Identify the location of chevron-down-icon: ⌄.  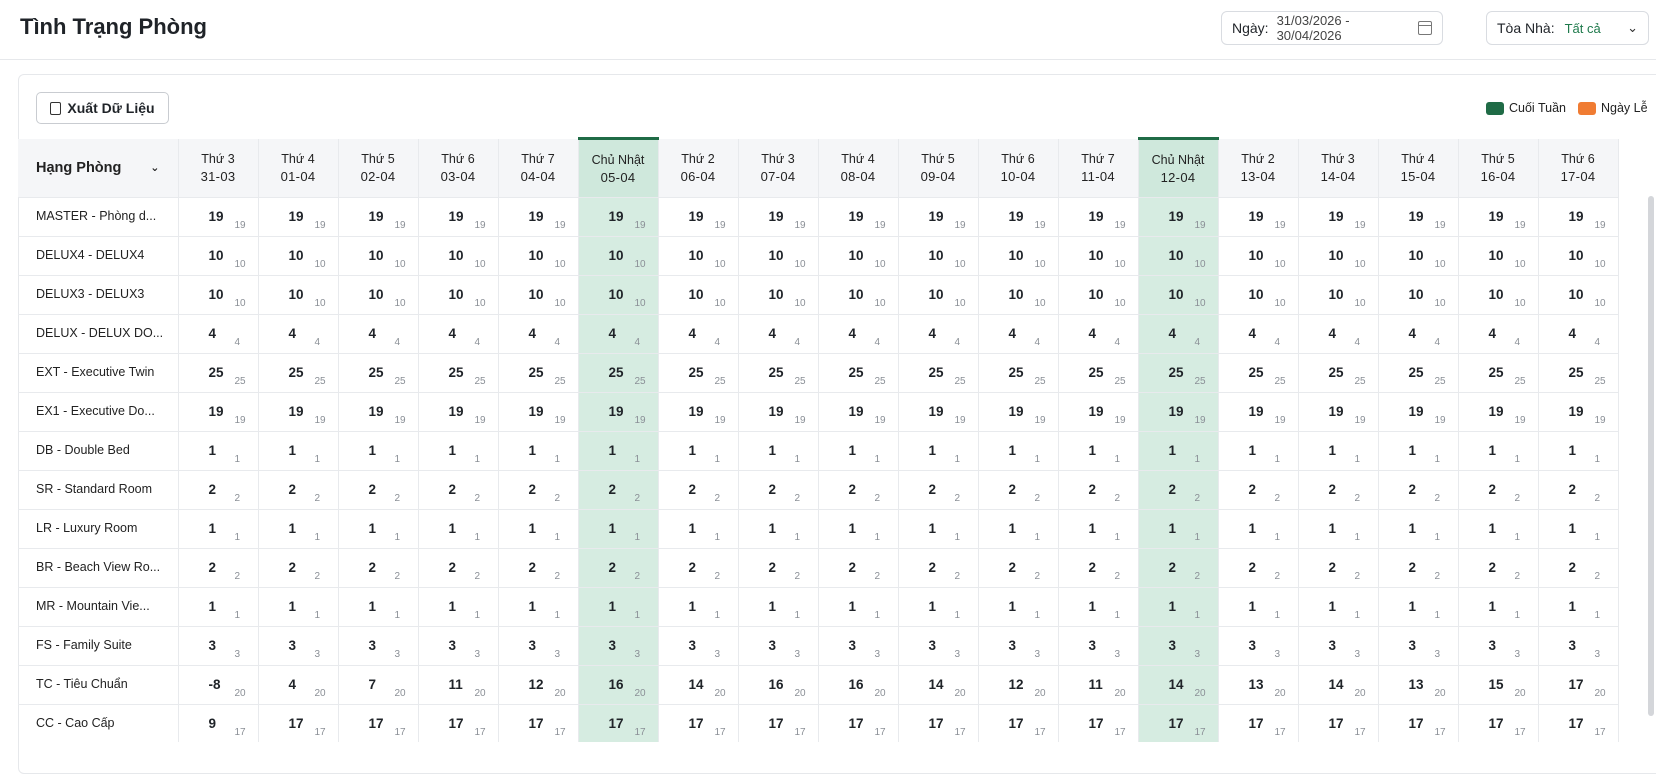
(154, 167).